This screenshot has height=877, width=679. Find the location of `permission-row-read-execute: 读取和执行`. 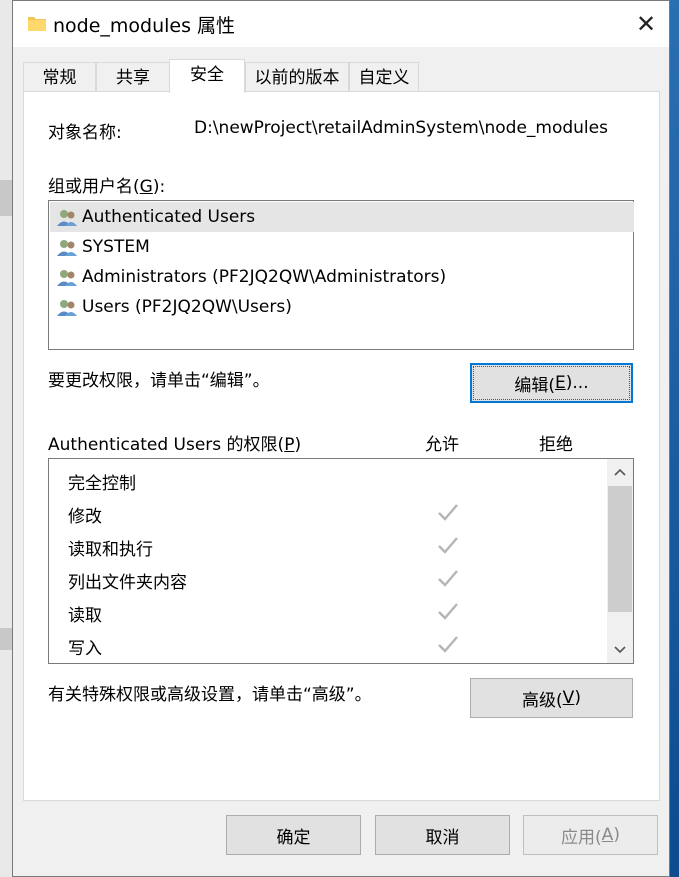

permission-row-read-execute: 读取和执行 is located at coordinates (329, 545).